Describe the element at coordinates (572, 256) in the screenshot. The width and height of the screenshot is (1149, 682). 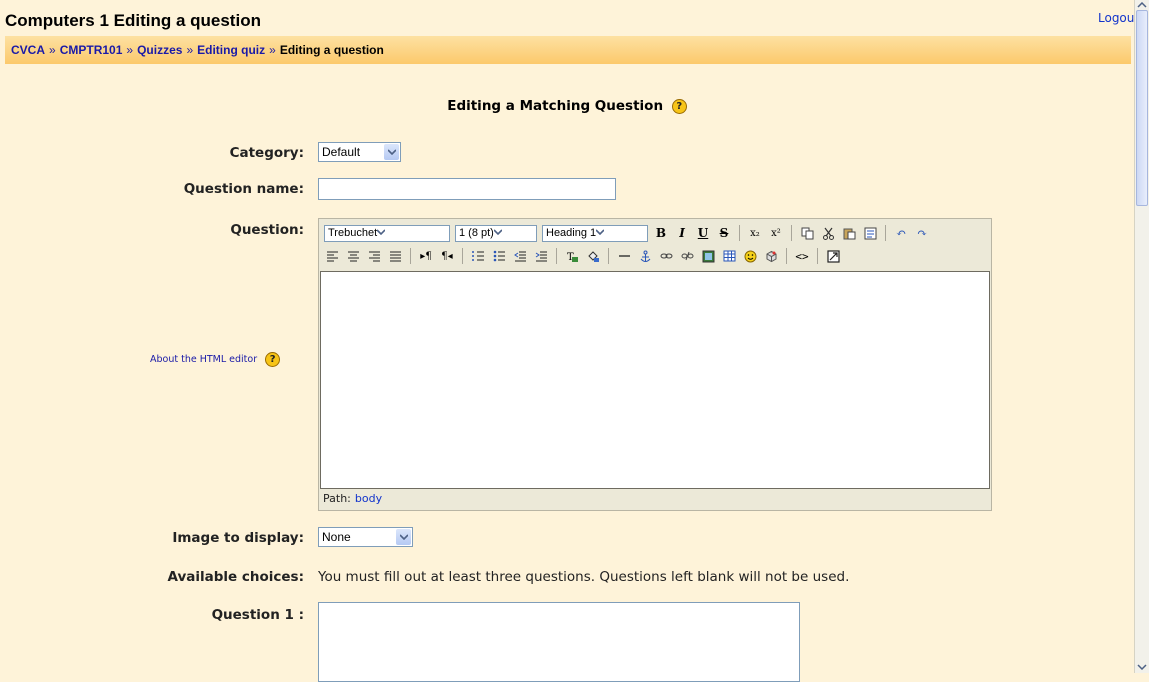
I see `text-color-icon: T` at that location.